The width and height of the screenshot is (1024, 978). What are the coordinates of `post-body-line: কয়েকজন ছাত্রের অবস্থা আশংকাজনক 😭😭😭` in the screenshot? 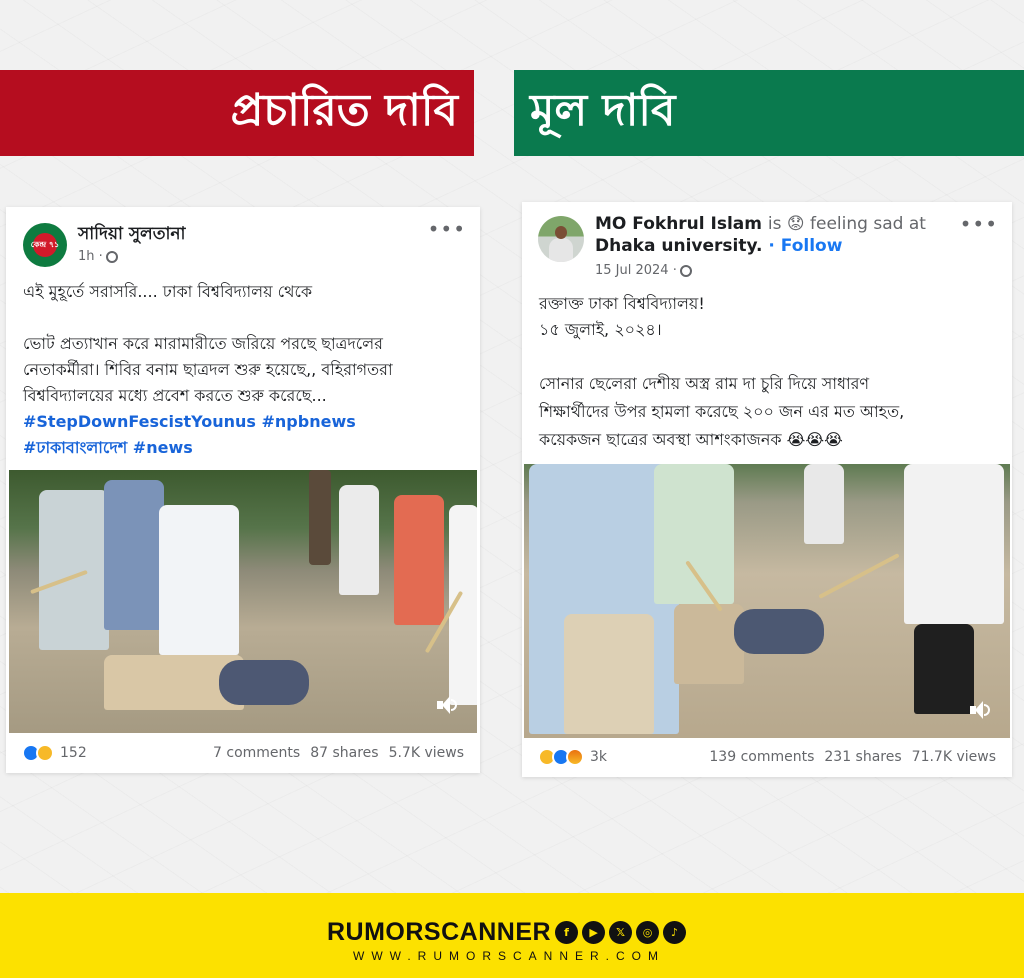 It's located at (691, 439).